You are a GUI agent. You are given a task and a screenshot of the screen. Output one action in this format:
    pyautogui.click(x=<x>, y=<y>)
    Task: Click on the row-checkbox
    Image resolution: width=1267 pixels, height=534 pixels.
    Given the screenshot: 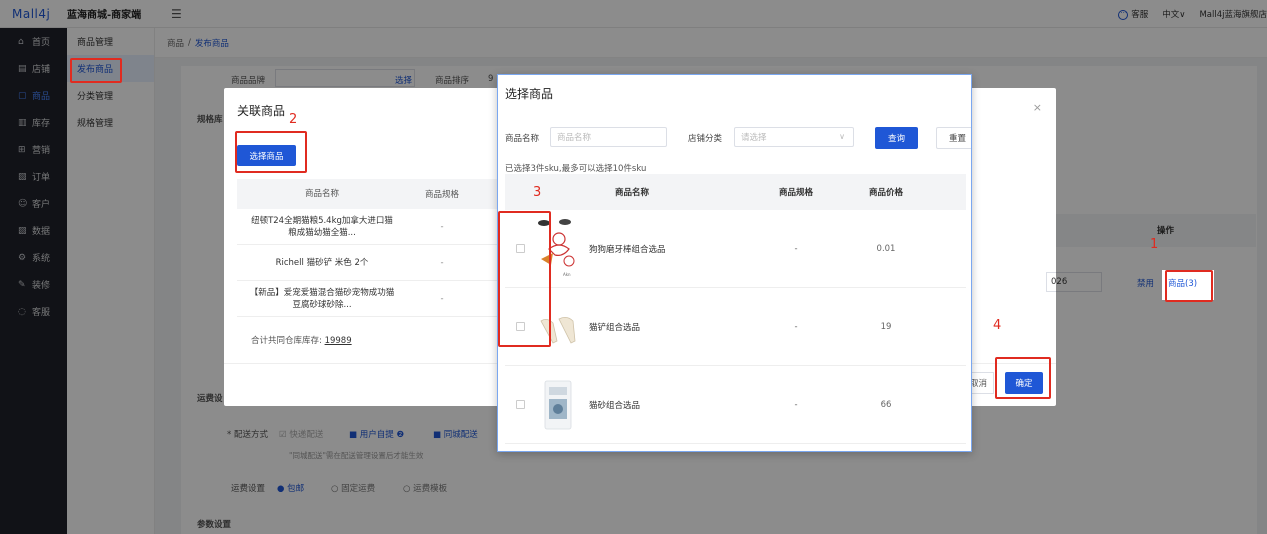 What is the action you would take?
    pyautogui.click(x=520, y=404)
    